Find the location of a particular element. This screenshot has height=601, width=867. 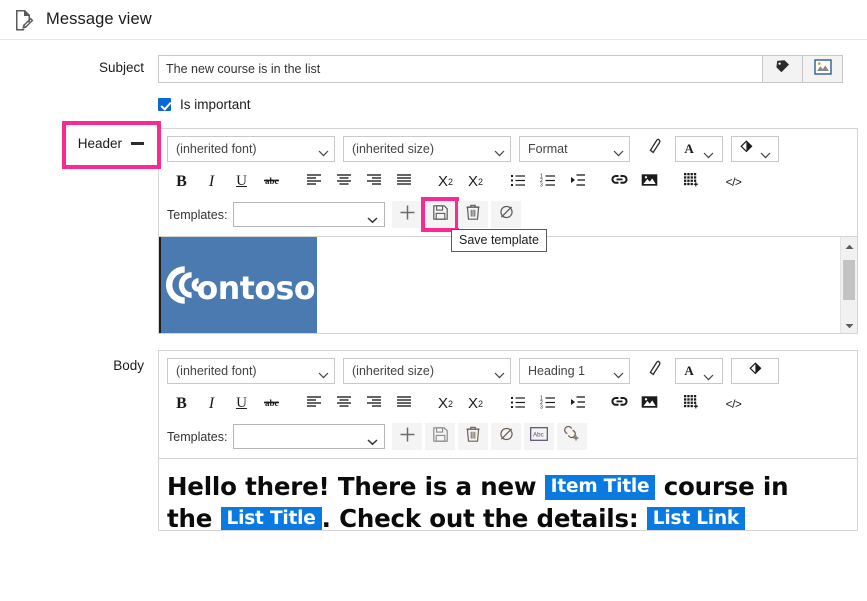

align-left-icon is located at coordinates (314, 404).